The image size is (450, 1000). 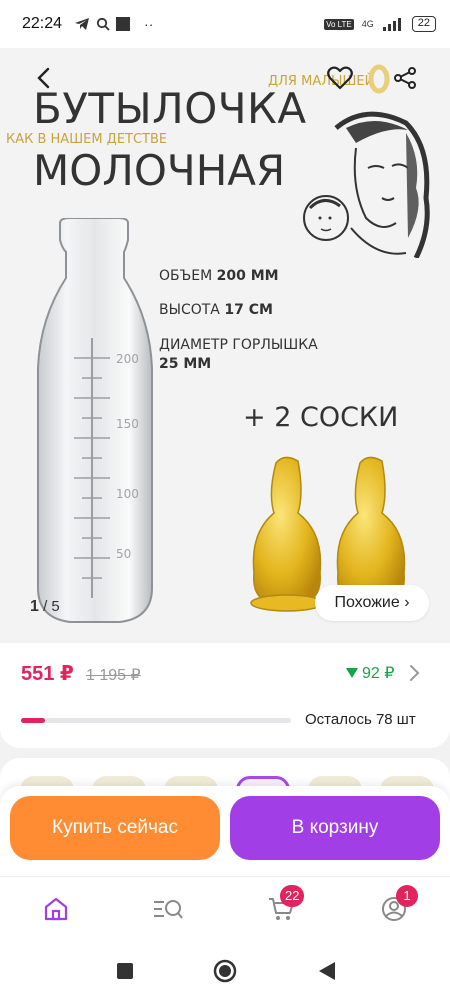 I want to click on similar-button: Похожие ›, so click(x=372, y=603).